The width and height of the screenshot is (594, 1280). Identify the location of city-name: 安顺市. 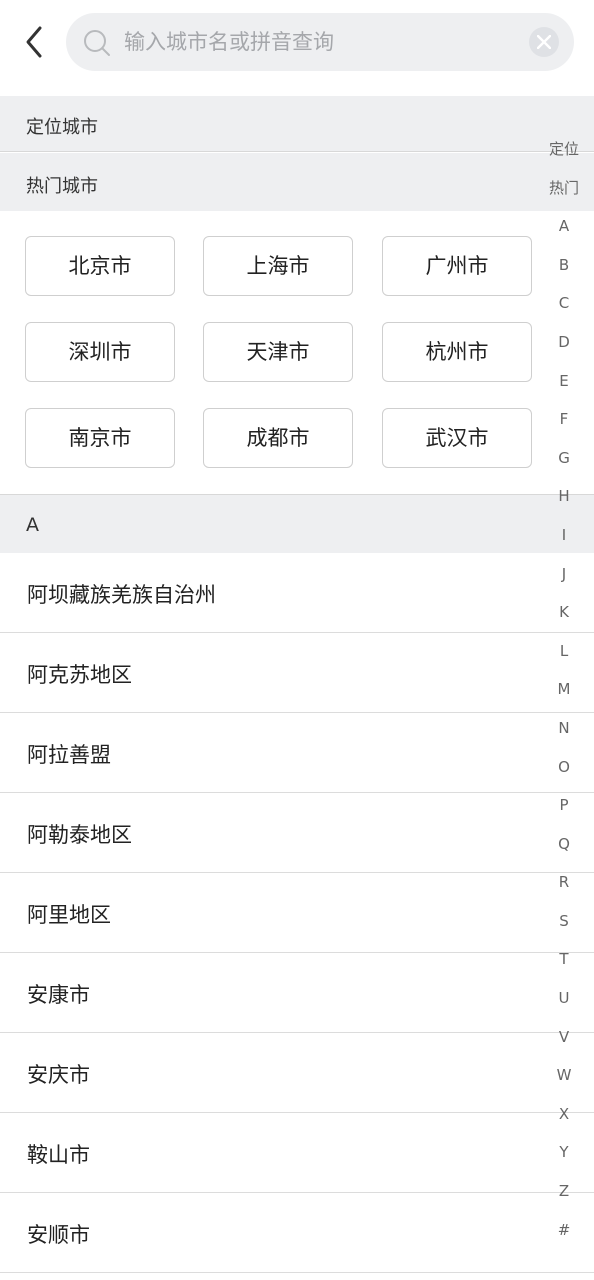
(58, 1235).